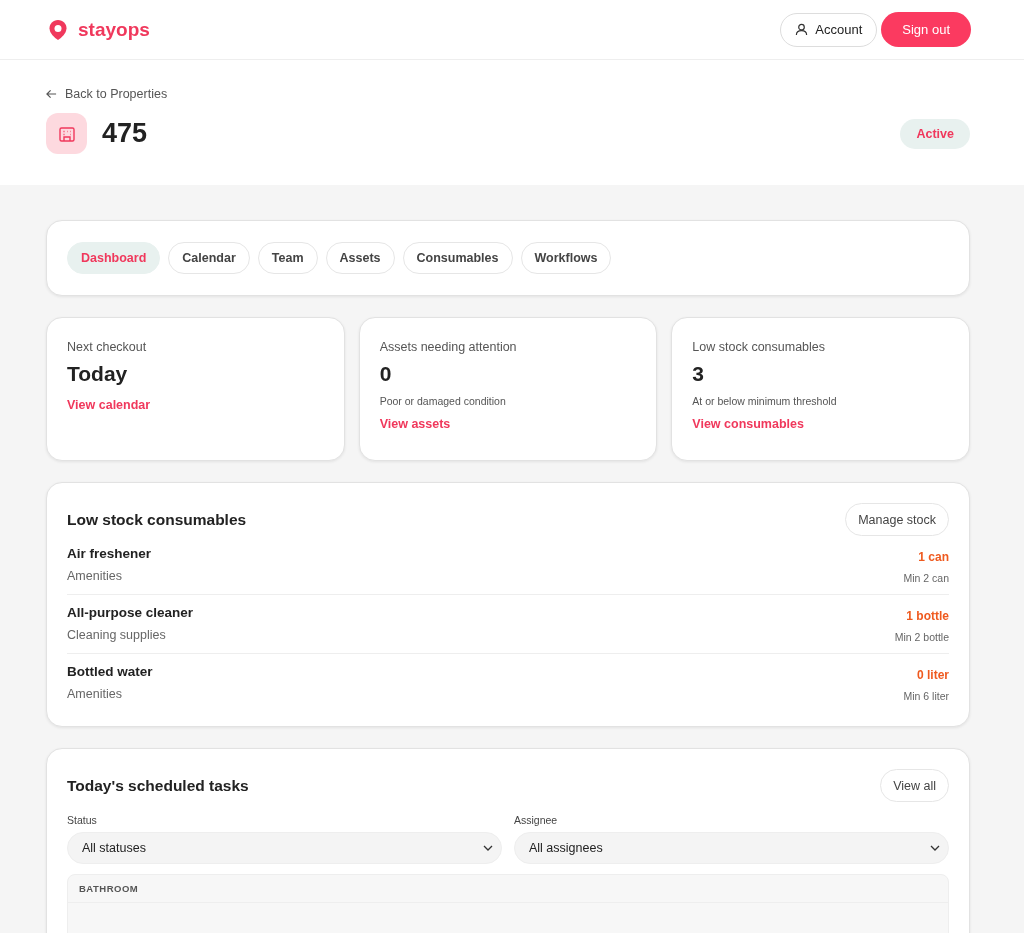 The height and width of the screenshot is (933, 1024). What do you see at coordinates (914, 785) in the screenshot?
I see `view-all-button: View all` at bounding box center [914, 785].